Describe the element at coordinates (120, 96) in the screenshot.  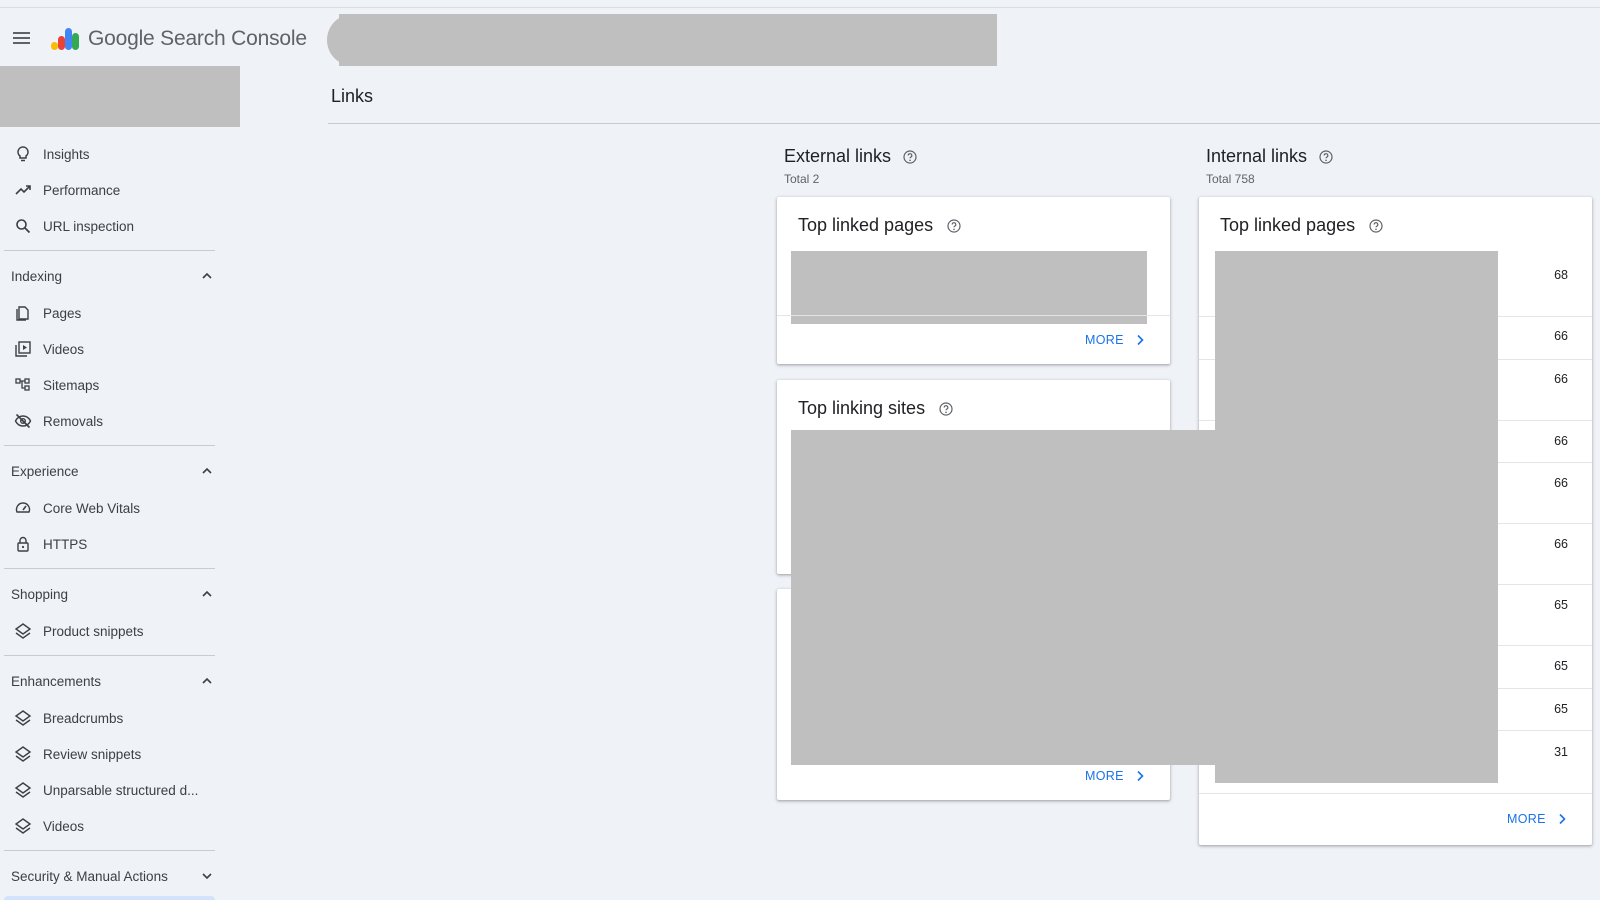
I see `property-selector-redacted` at that location.